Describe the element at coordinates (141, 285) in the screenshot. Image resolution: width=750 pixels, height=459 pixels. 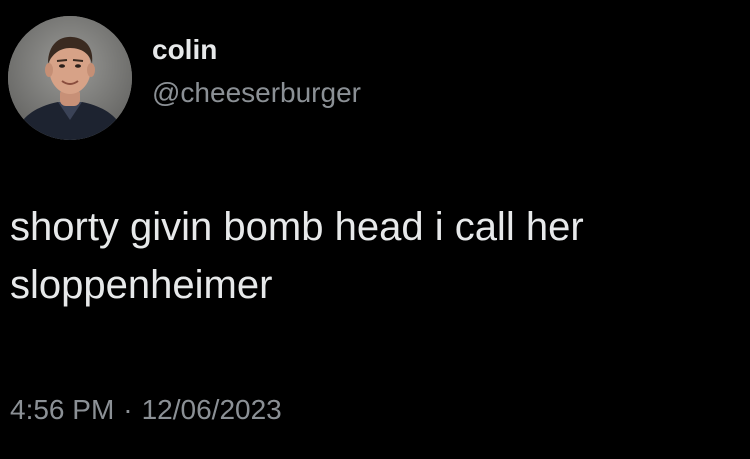
I see `tweet-text-line: sloppenheimer` at that location.